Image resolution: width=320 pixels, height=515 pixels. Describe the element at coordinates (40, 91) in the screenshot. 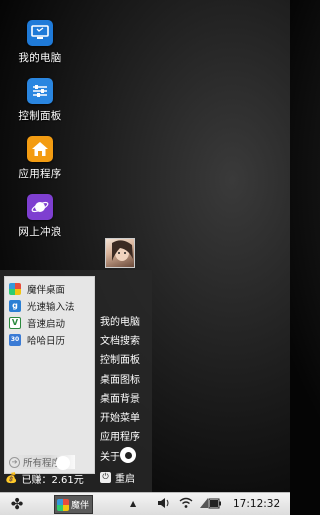

I see `sliders-icon` at that location.